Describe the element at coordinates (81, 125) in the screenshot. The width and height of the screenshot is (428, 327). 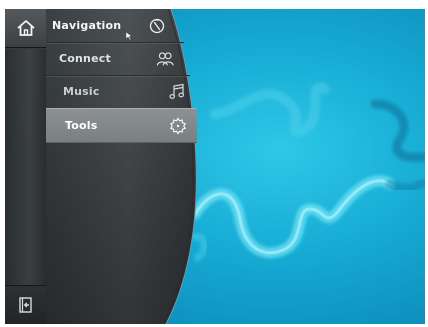
I see `menu-item-label: Tools` at that location.